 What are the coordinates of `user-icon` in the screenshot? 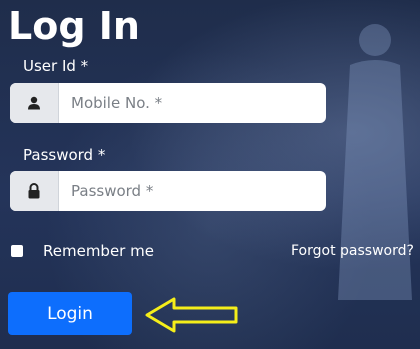 It's located at (34, 103).